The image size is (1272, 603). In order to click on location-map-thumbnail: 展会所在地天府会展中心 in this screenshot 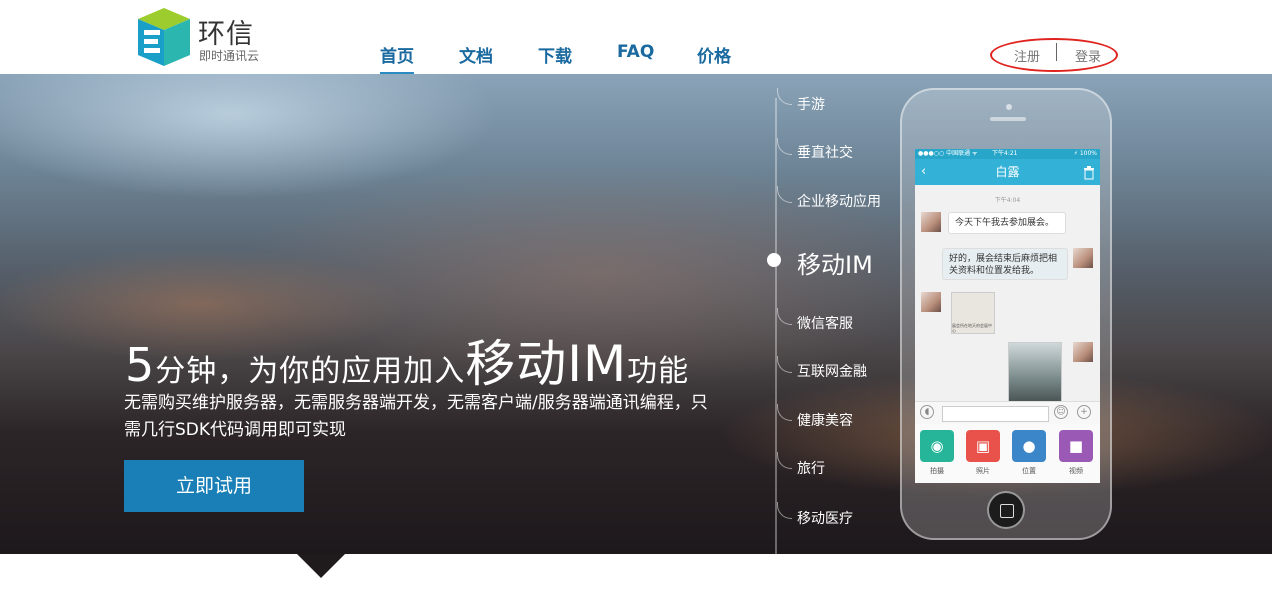, I will do `click(973, 313)`.